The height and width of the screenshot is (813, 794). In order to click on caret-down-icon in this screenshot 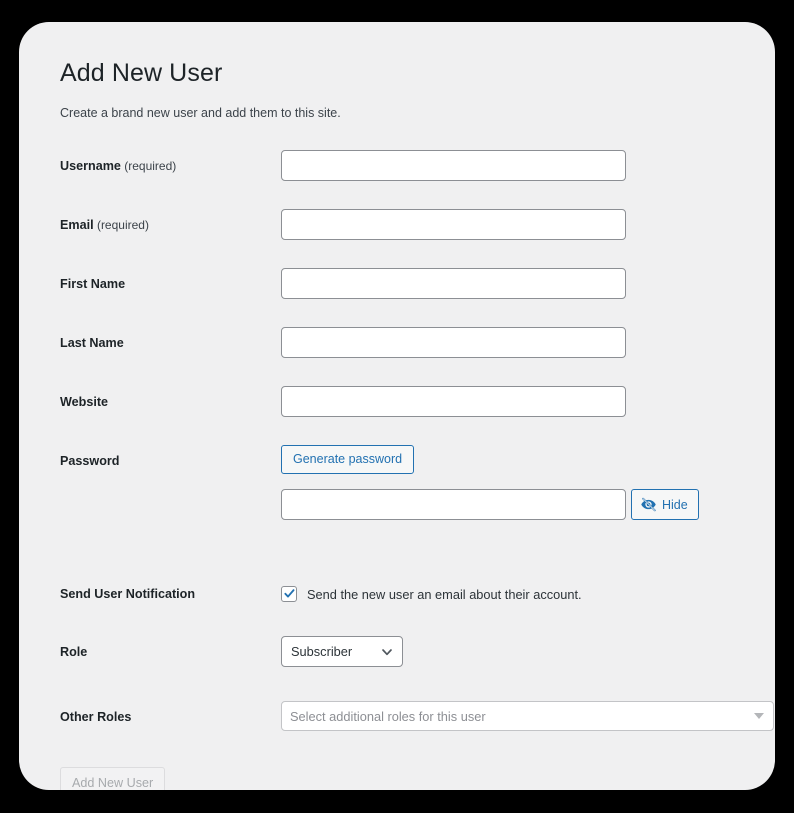, I will do `click(759, 716)`.